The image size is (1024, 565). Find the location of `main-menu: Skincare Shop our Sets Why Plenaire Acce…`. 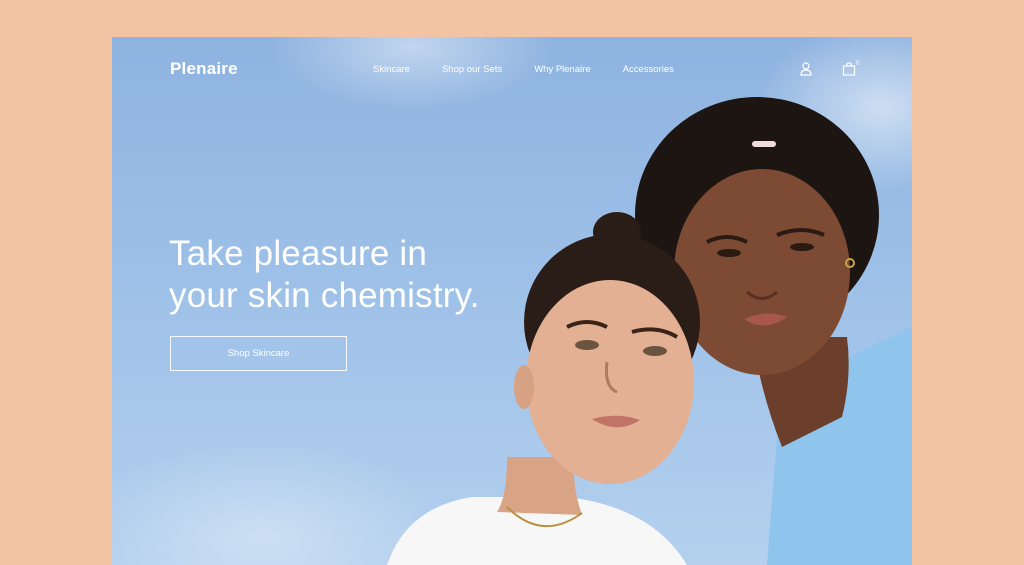

main-menu: Skincare Shop our Sets Why Plenaire Acce… is located at coordinates (523, 69).